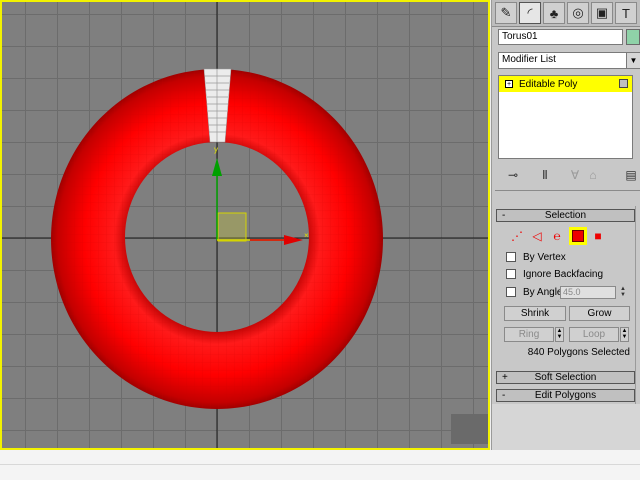  What do you see at coordinates (536, 257) in the screenshot?
I see `by-vertex-checkbox: By Vertex` at bounding box center [536, 257].